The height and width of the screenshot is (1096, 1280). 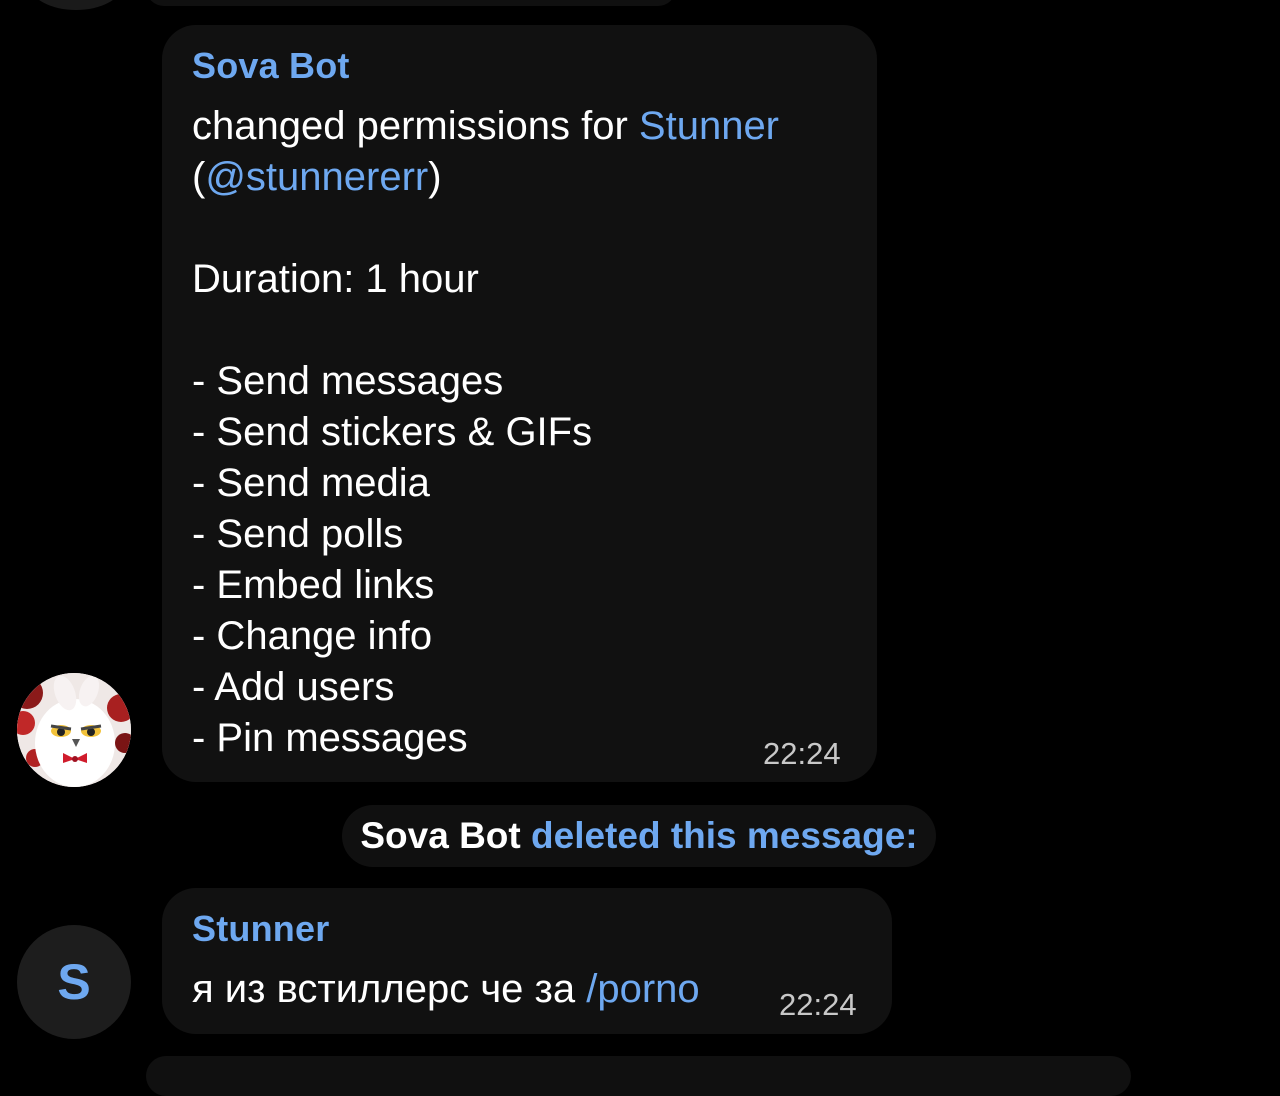 What do you see at coordinates (389, 989) in the screenshot?
I see `message-body: я из встиллерс че за` at bounding box center [389, 989].